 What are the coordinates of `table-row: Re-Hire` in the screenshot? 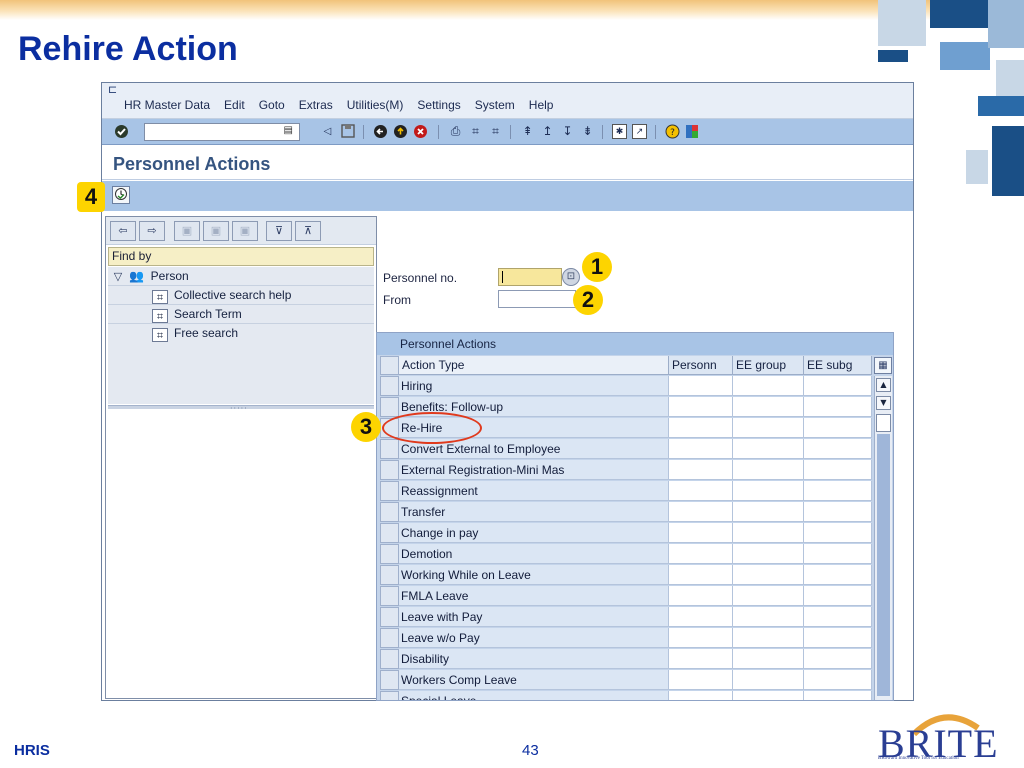 It's located at (534, 428).